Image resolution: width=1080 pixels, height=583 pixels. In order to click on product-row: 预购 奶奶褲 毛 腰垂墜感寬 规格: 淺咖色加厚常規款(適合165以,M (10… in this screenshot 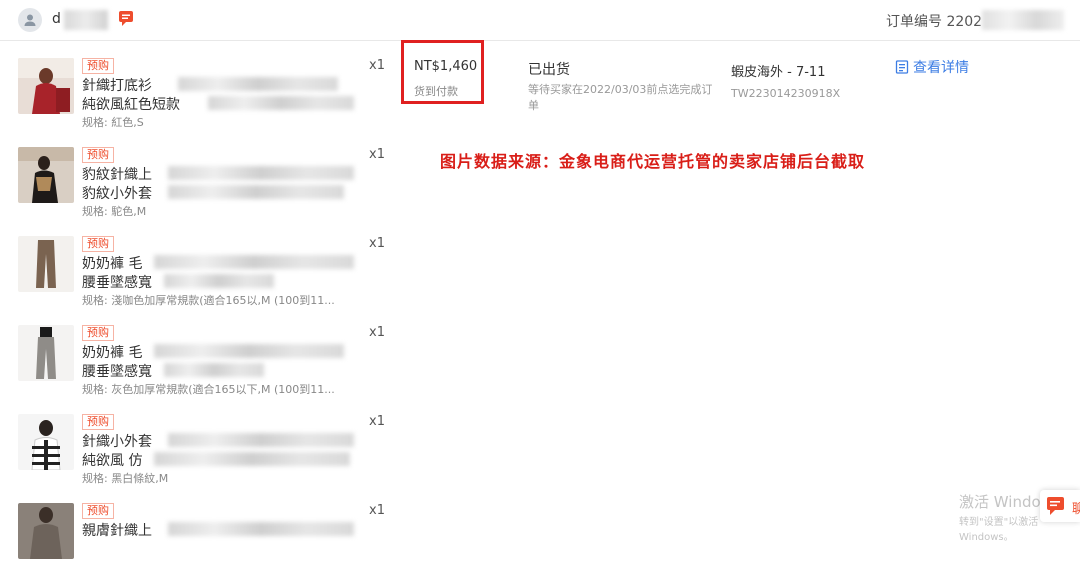, I will do `click(203, 276)`.